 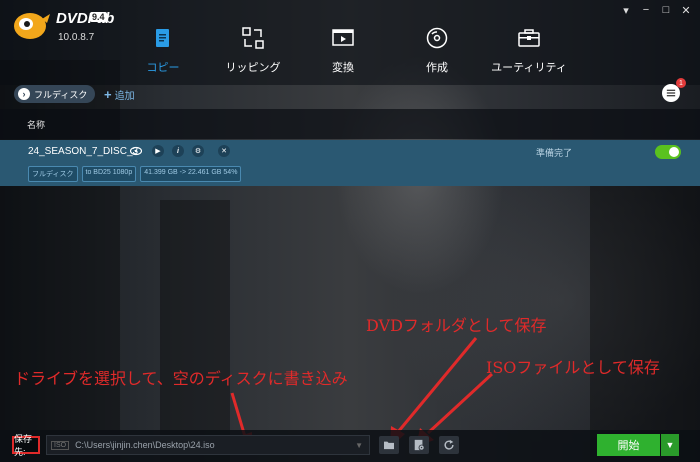 I want to click on start-options-dropdown: ▼, so click(x=670, y=445).